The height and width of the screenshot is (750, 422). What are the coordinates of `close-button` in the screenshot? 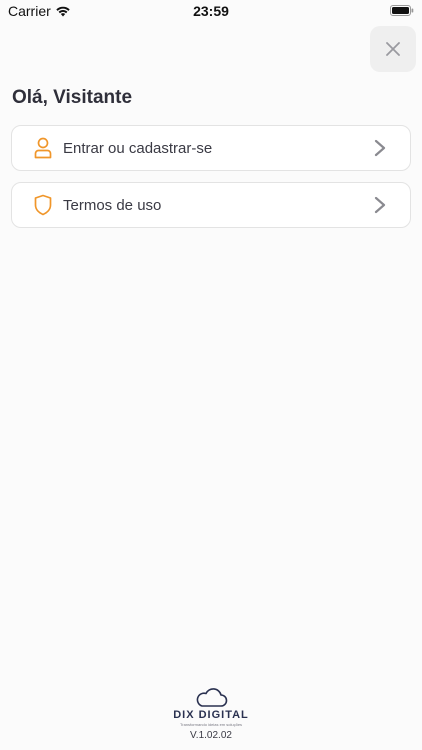 It's located at (393, 49).